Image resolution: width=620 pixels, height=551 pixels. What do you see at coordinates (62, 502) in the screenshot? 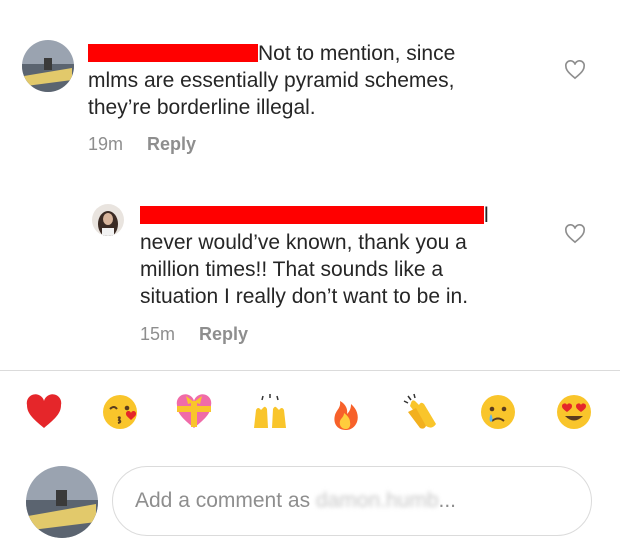
I see `current-user-avatar` at bounding box center [62, 502].